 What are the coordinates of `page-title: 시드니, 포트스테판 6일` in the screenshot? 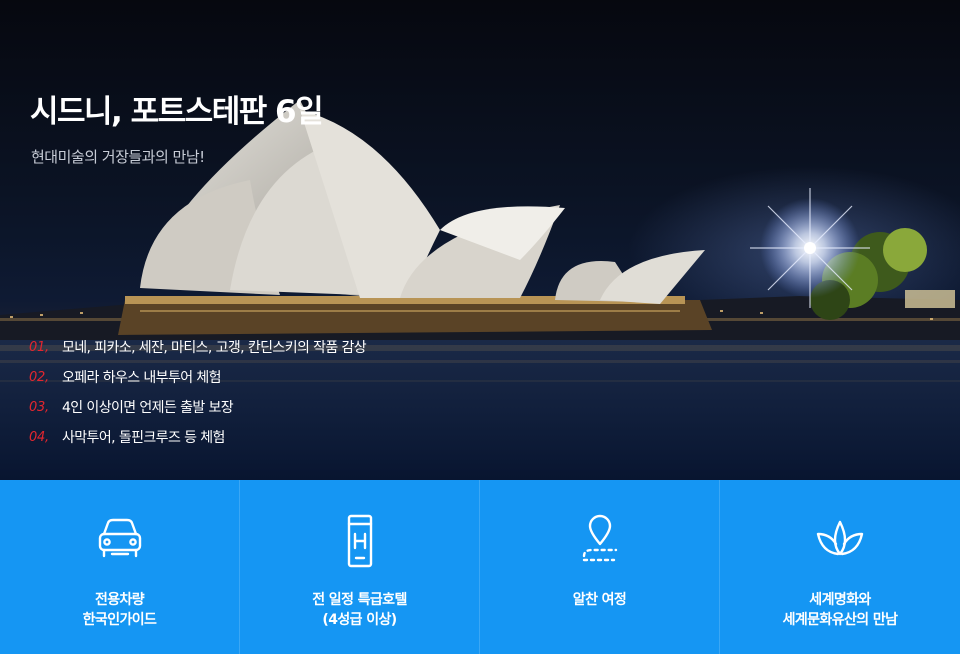 It's located at (177, 112).